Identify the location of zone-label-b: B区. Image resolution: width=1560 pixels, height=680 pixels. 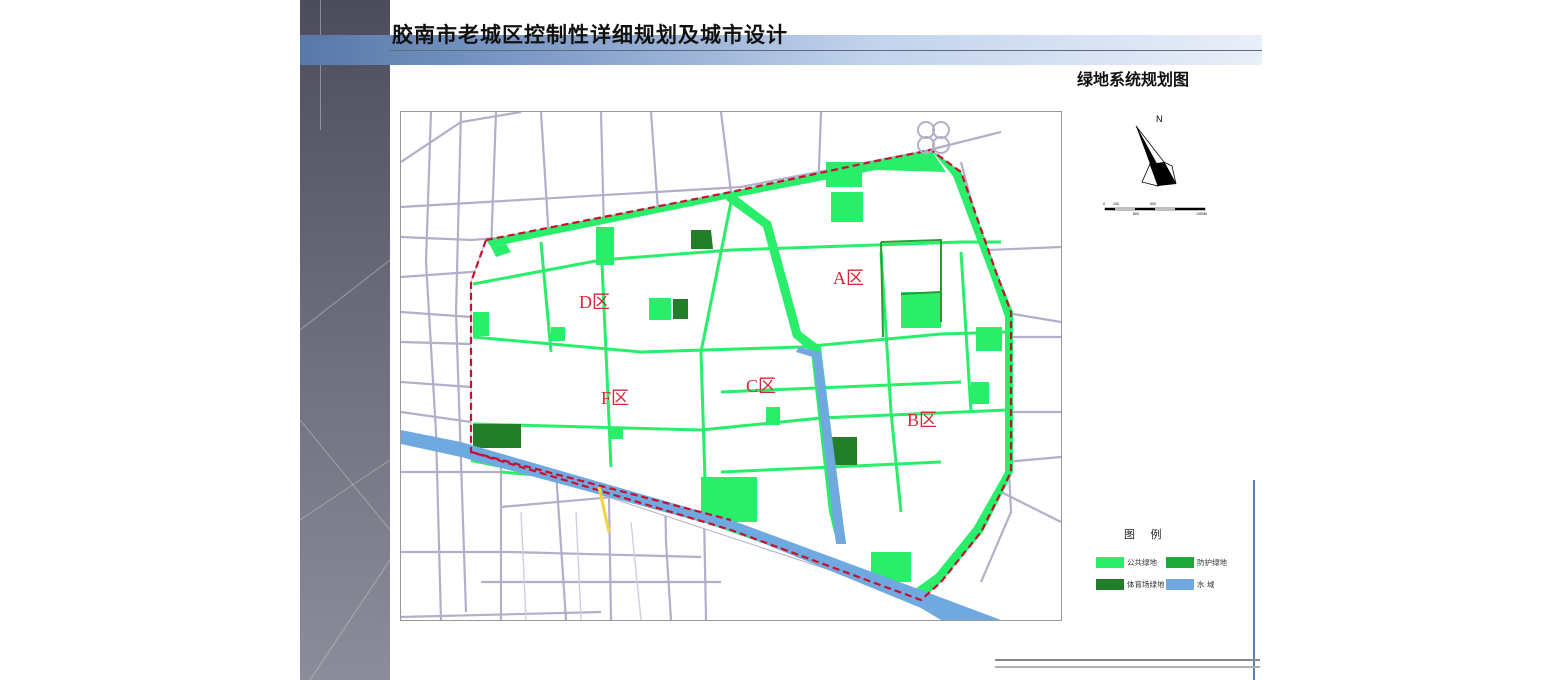
(922, 420).